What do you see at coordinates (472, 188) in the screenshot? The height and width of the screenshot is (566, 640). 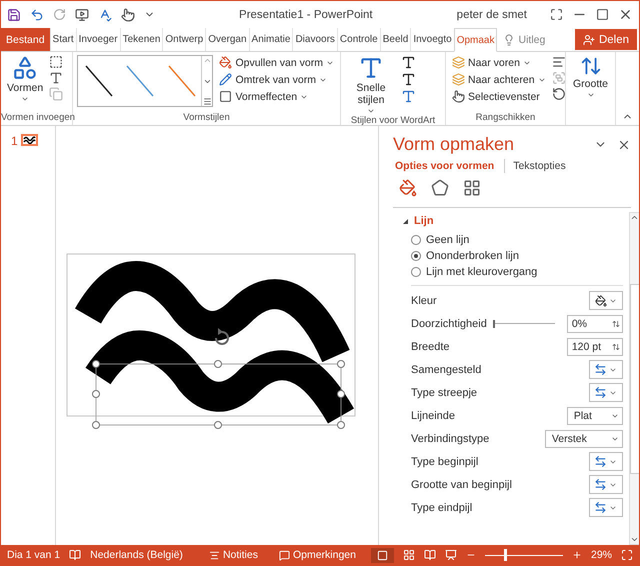 I see `grid-icon` at bounding box center [472, 188].